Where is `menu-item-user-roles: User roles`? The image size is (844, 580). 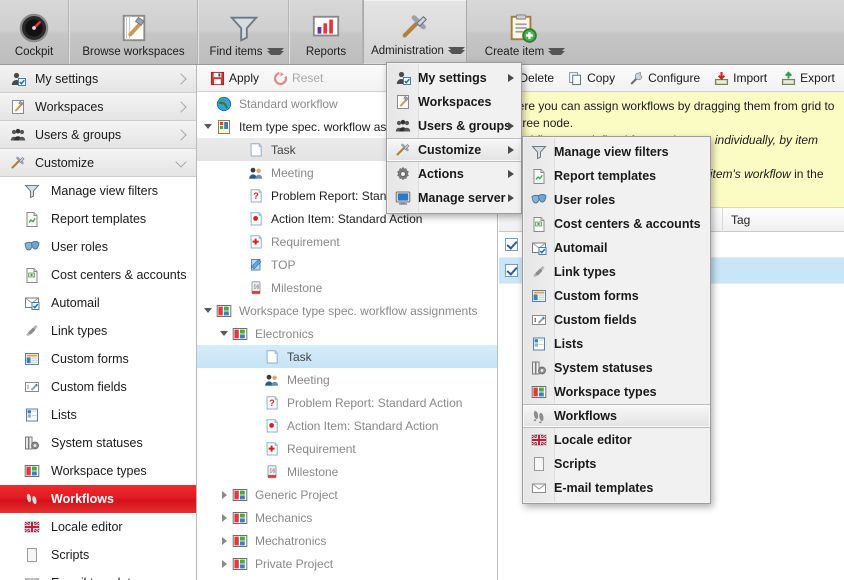 menu-item-user-roles: User roles is located at coordinates (616, 200).